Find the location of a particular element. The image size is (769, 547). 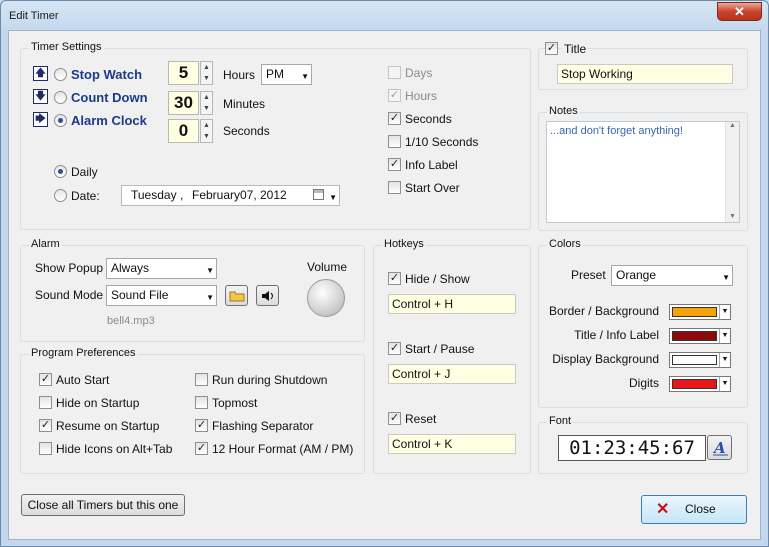

display-option-label: Start Over is located at coordinates (432, 188).